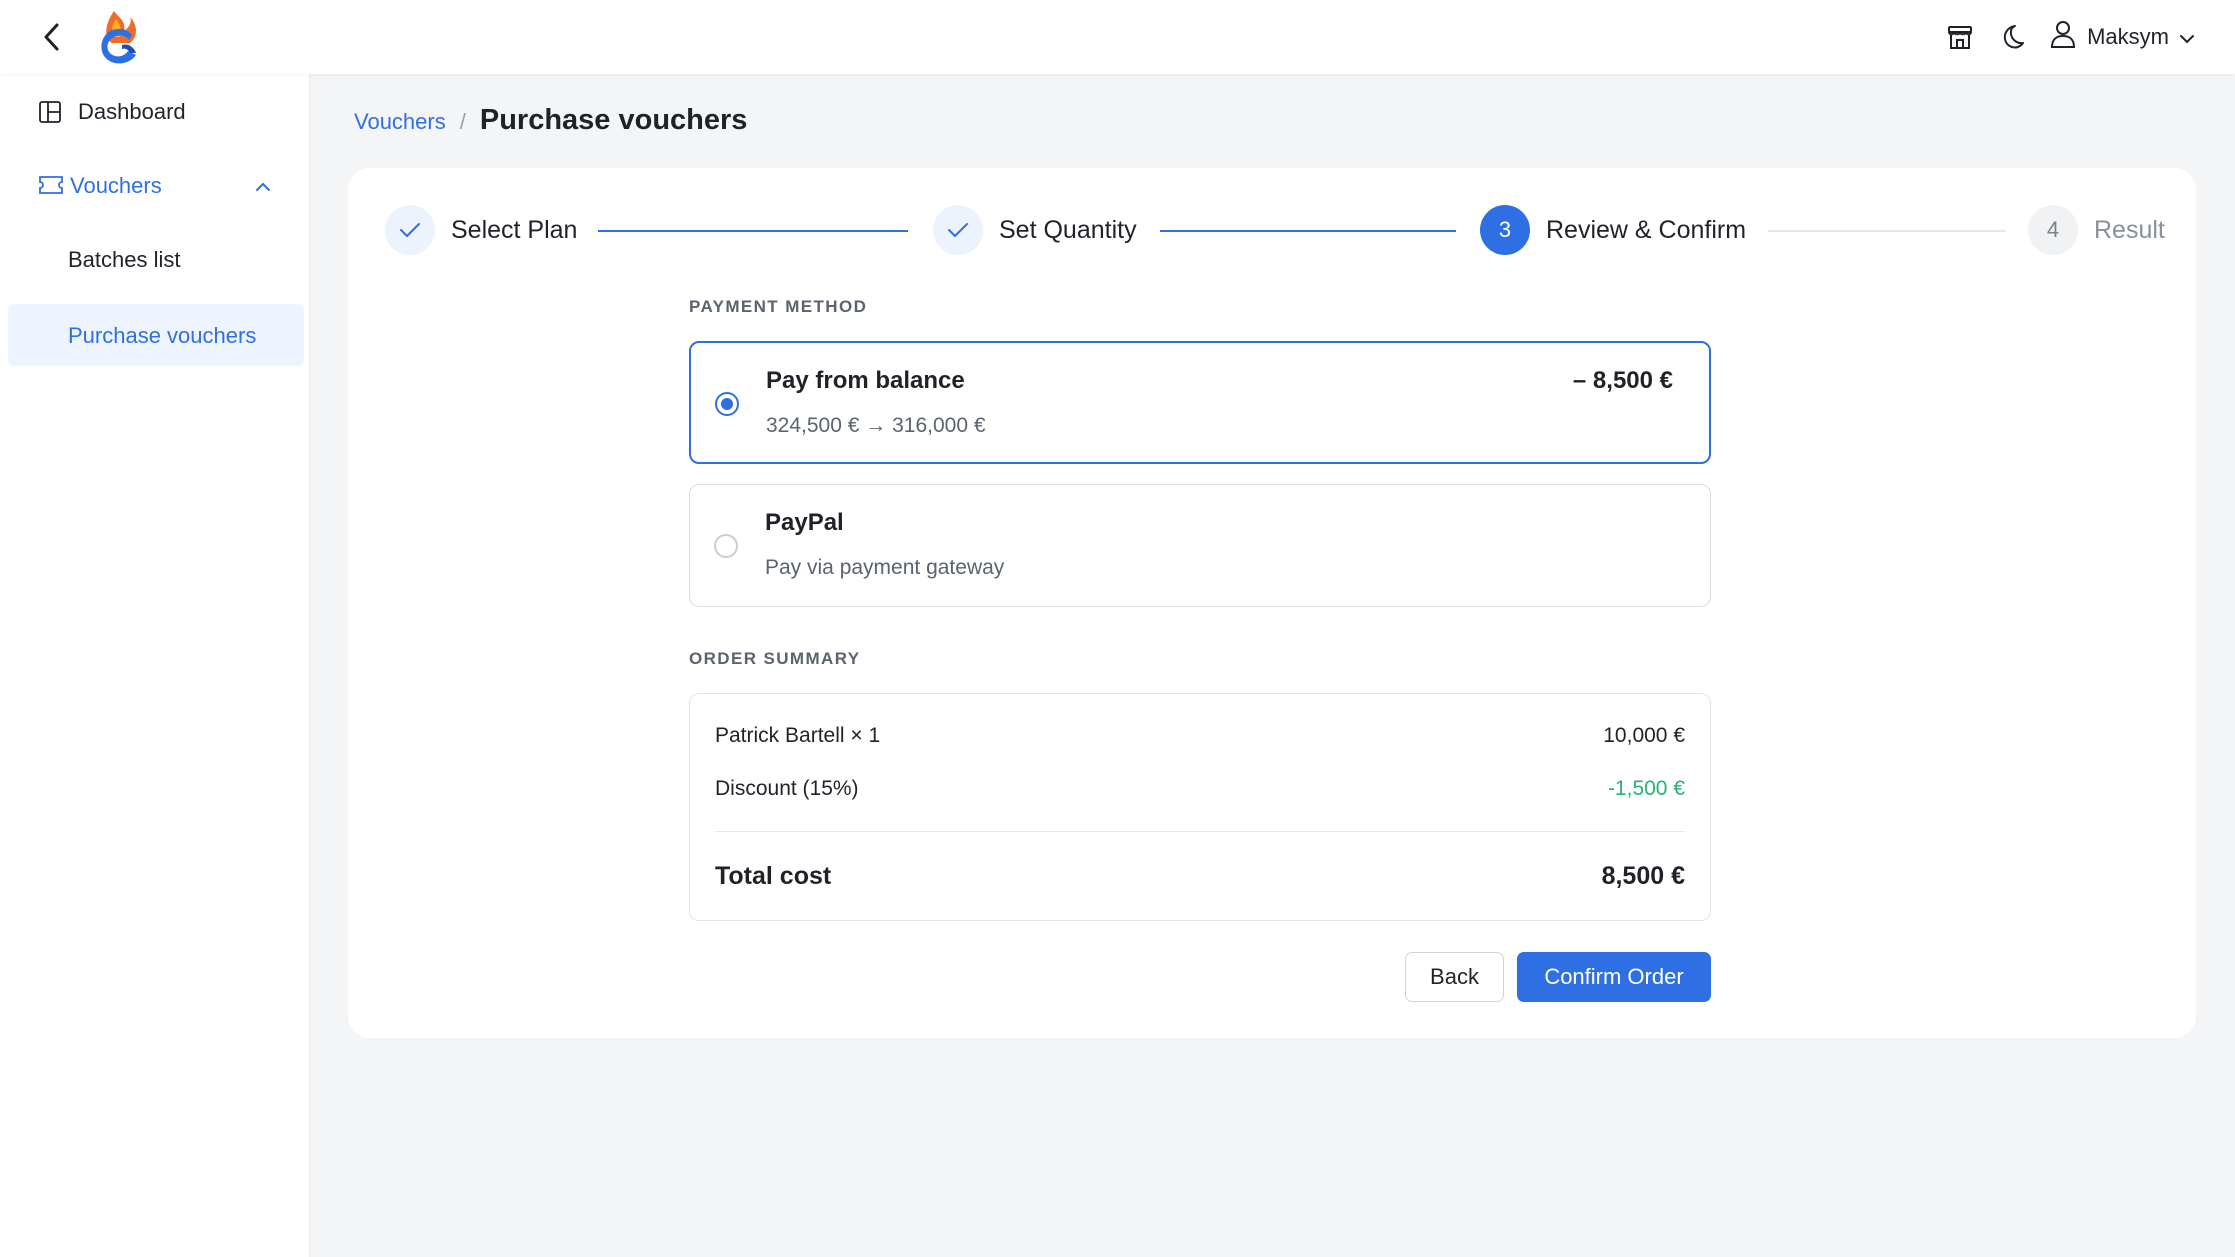 Image resolution: width=2235 pixels, height=1257 pixels. What do you see at coordinates (1454, 977) in the screenshot?
I see `back-button: Back` at bounding box center [1454, 977].